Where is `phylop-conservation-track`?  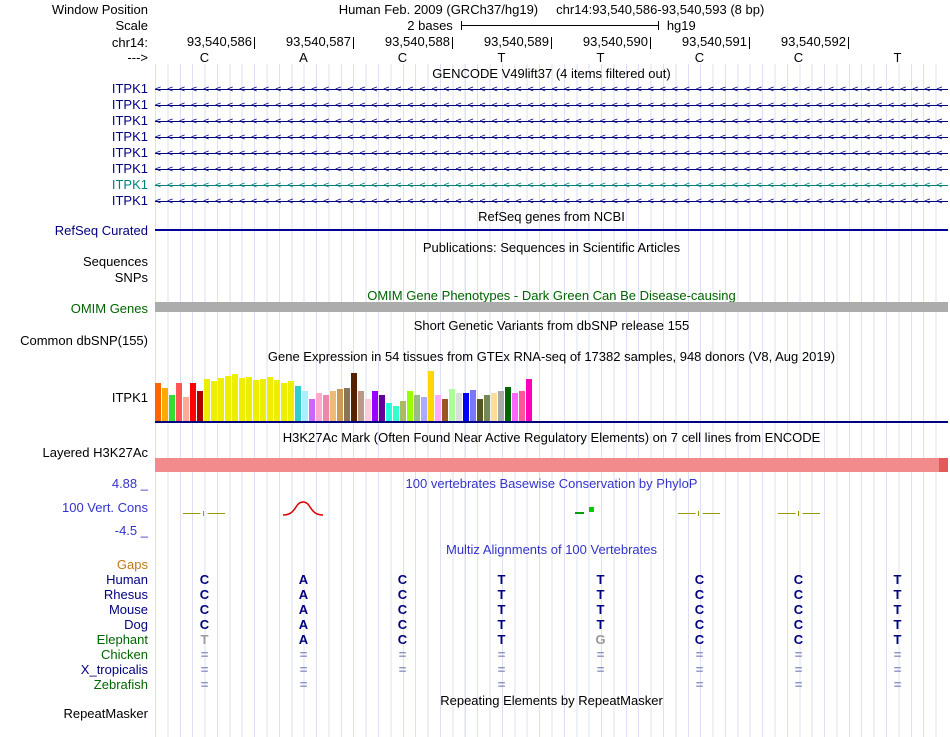 phylop-conservation-track is located at coordinates (551, 513).